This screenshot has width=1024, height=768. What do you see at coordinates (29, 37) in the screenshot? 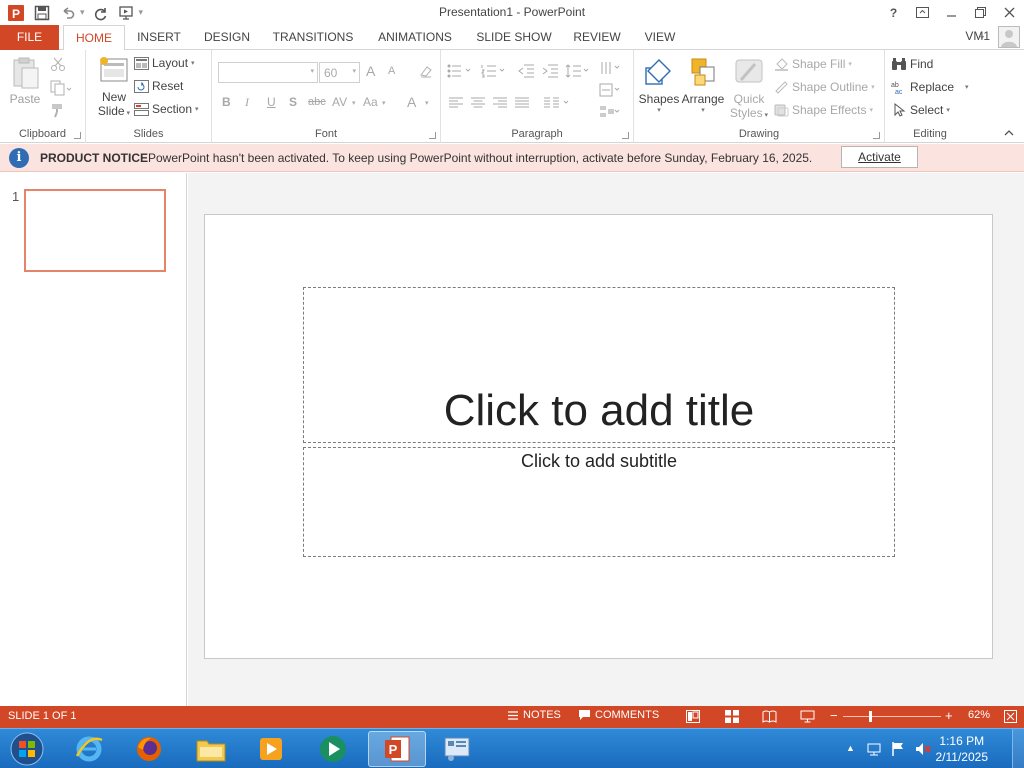
I see `tab-file: FILE` at bounding box center [29, 37].